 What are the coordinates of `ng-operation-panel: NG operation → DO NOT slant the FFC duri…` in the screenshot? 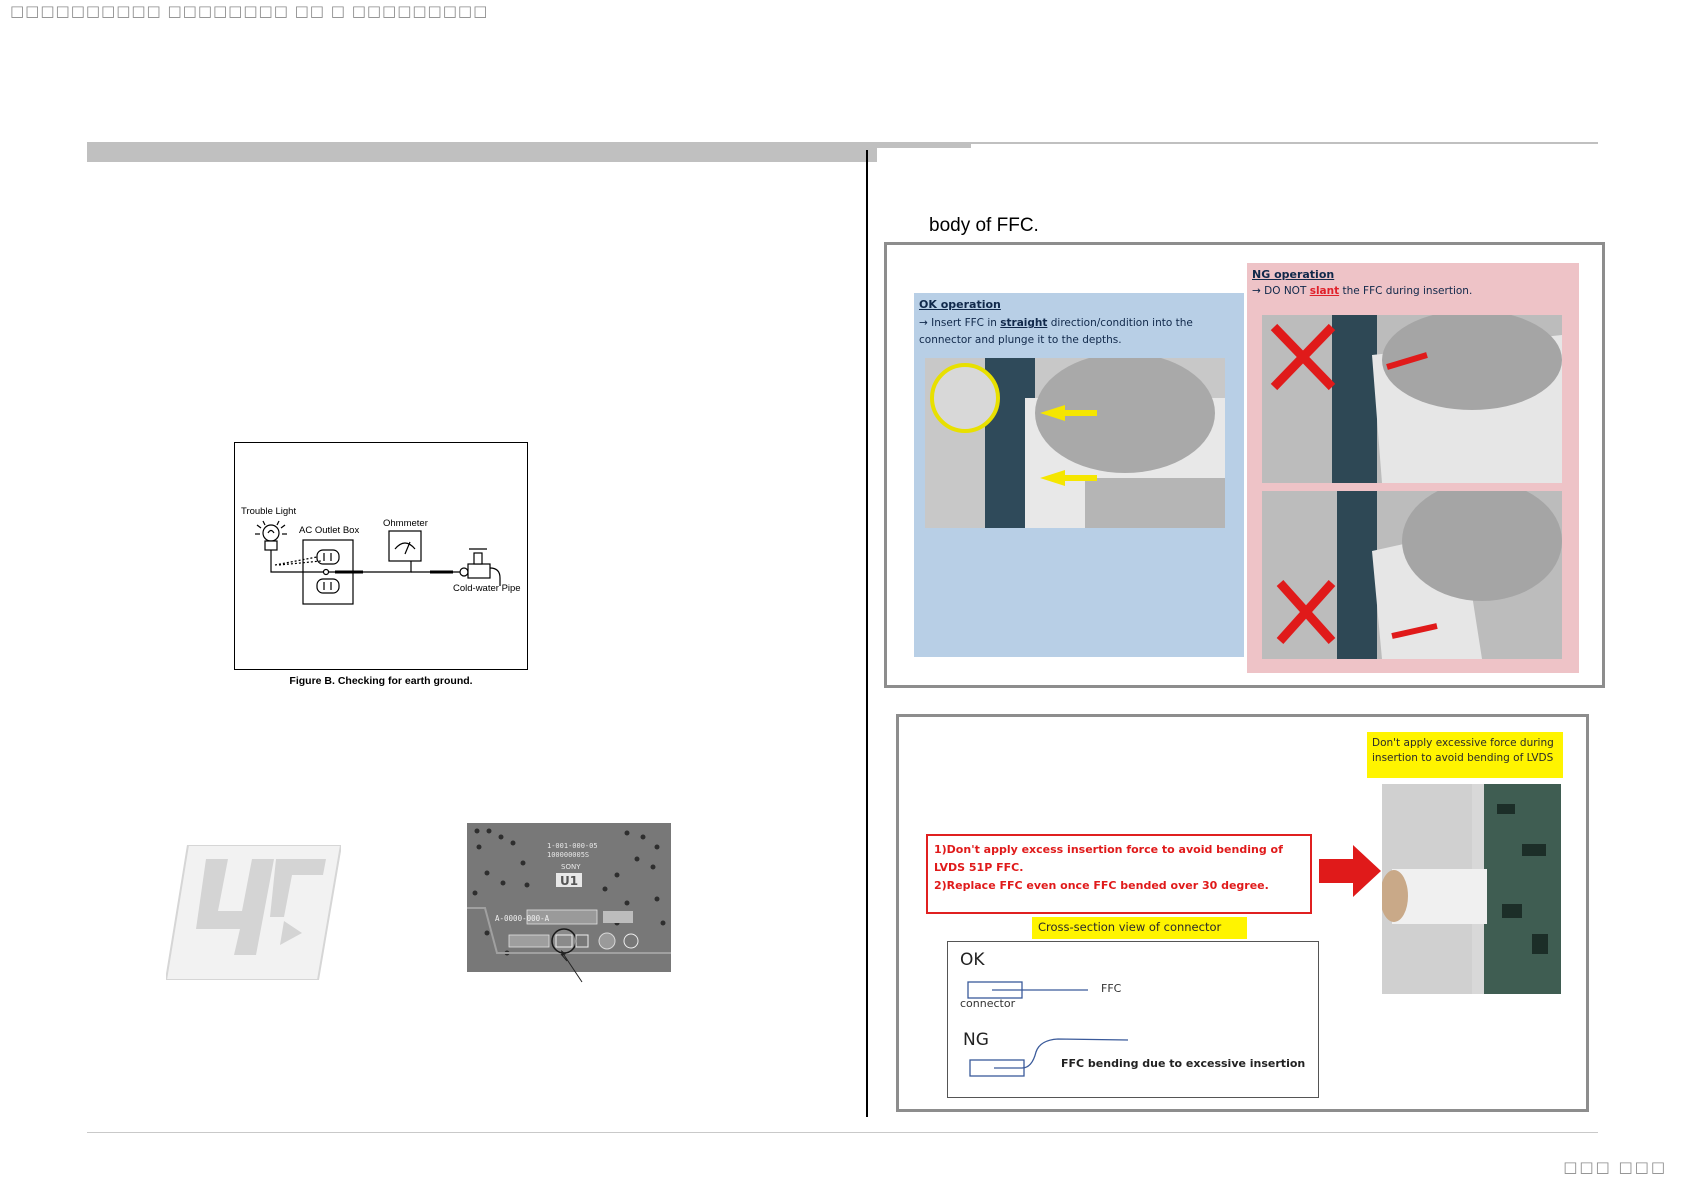 It's located at (1413, 468).